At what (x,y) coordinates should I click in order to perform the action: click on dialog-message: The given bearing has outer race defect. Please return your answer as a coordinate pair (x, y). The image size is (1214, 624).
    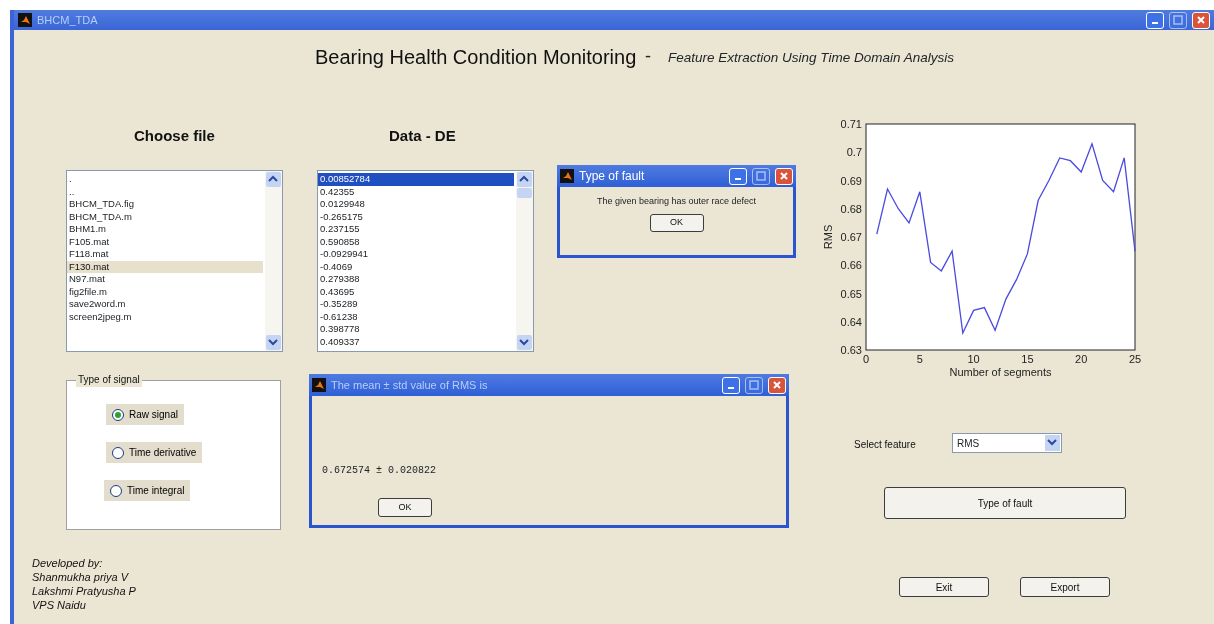
    Looking at the image, I should click on (676, 201).